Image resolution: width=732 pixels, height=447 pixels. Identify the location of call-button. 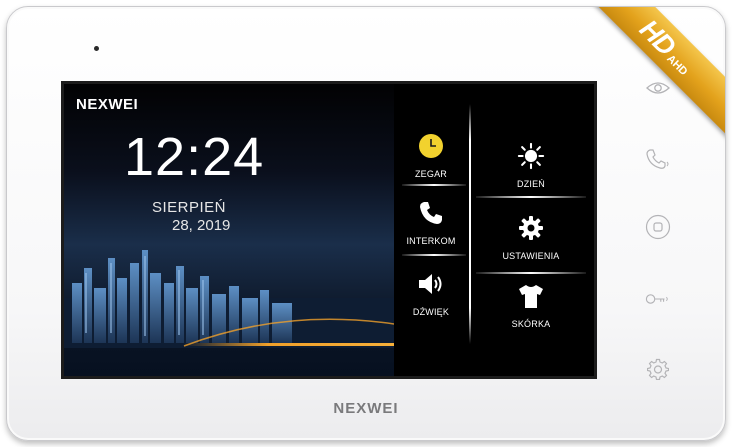
(658, 159).